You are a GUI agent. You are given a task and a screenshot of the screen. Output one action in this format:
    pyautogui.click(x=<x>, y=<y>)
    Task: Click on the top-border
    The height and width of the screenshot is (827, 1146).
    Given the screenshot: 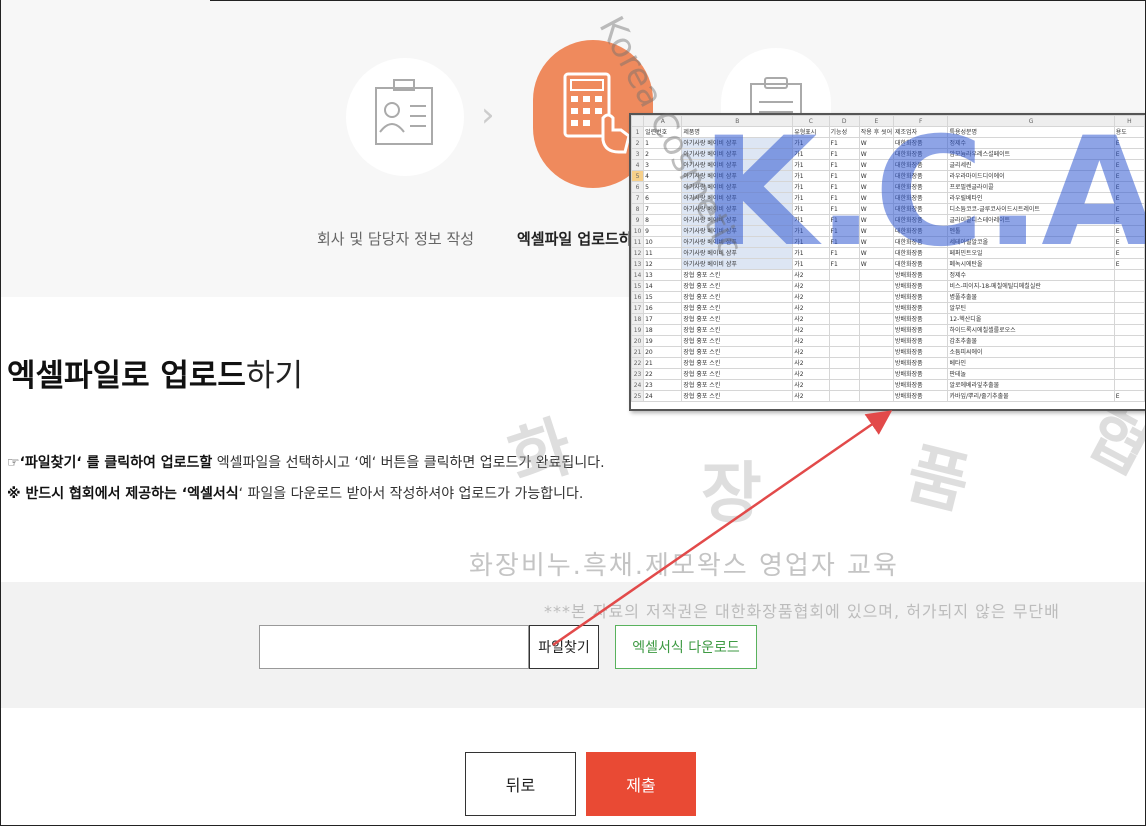 What is the action you would take?
    pyautogui.click(x=678, y=0)
    